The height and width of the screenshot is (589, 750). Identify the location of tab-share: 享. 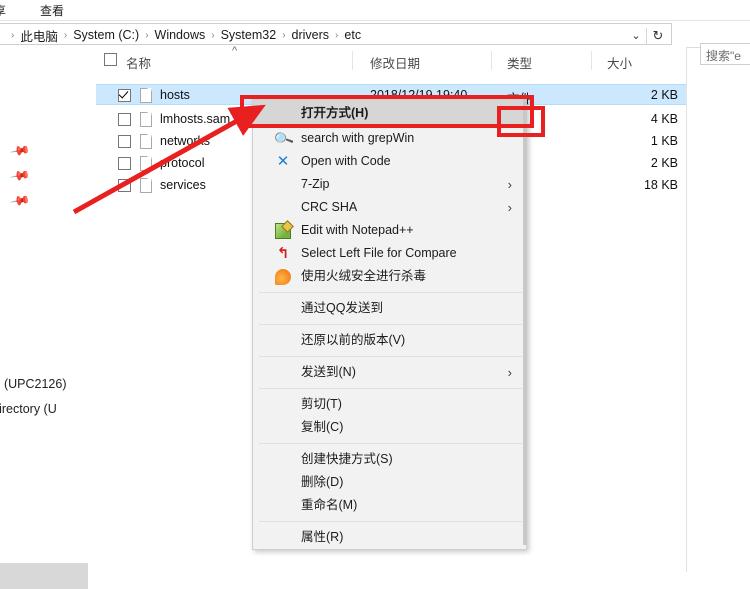
(3, 10).